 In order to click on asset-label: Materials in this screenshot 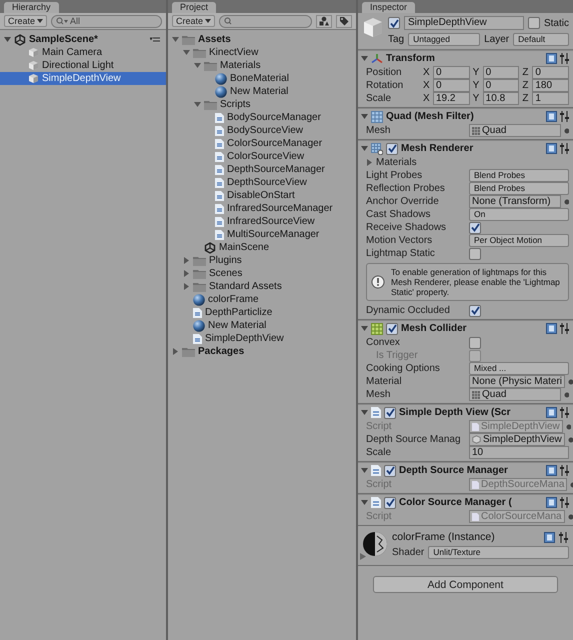, I will do `click(240, 65)`.